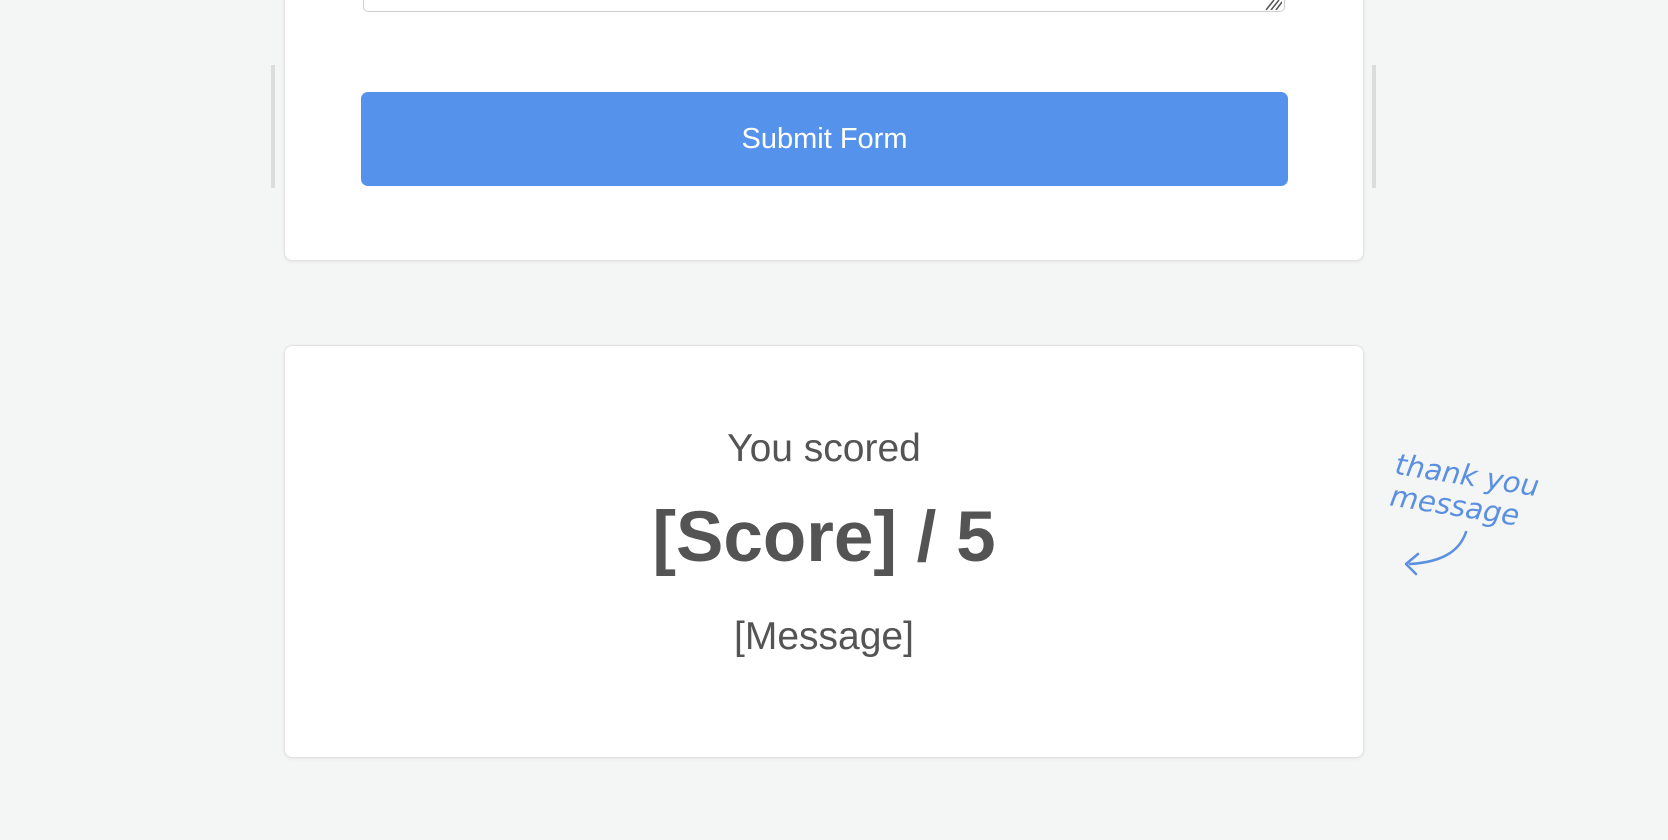 The height and width of the screenshot is (840, 1668). I want to click on annotation-label: thank you message, so click(1465, 490).